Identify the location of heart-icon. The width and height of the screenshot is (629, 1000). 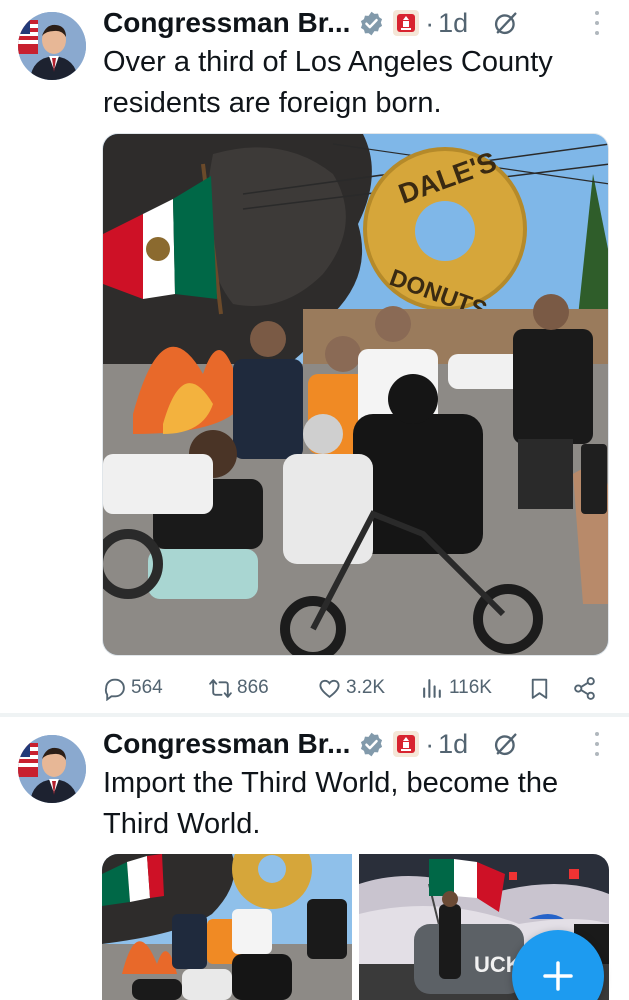
(329, 688).